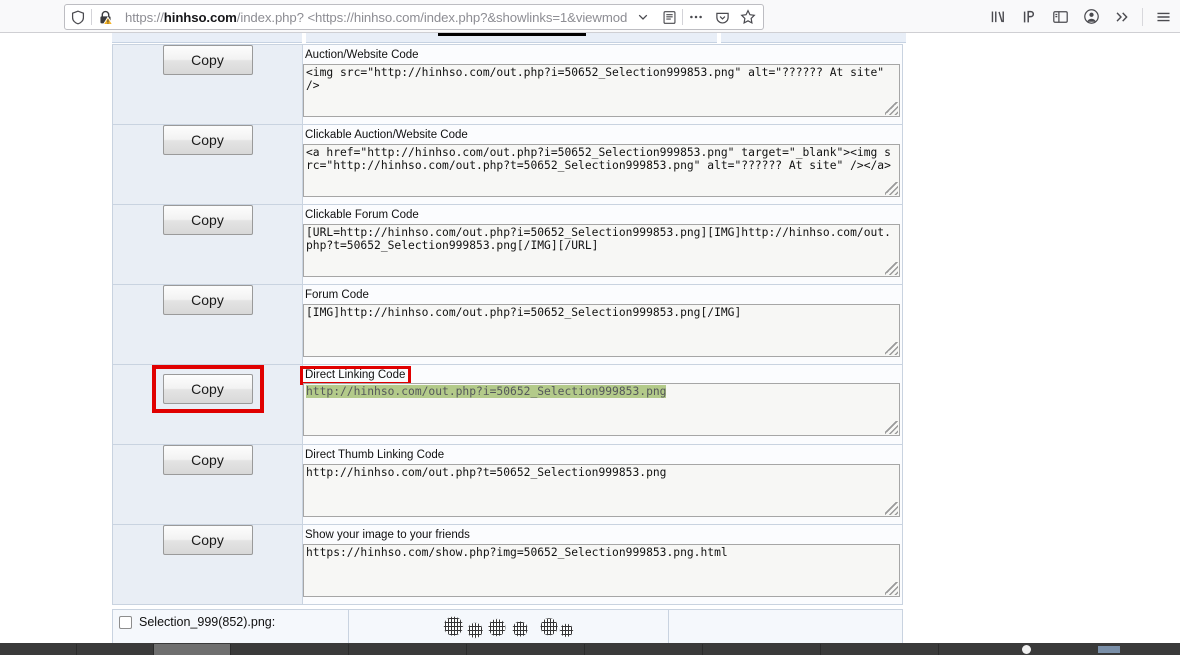 The height and width of the screenshot is (655, 1180). Describe the element at coordinates (207, 38) in the screenshot. I see `header-cell-left` at that location.